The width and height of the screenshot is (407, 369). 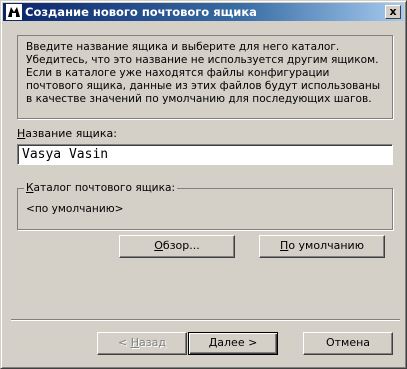 I want to click on next-label: алее >, so click(x=237, y=342).